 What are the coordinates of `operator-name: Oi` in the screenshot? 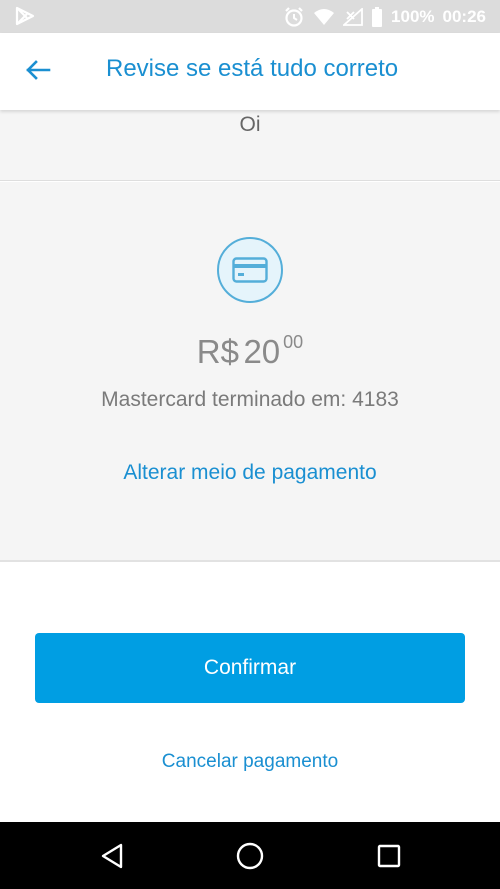 It's located at (250, 124).